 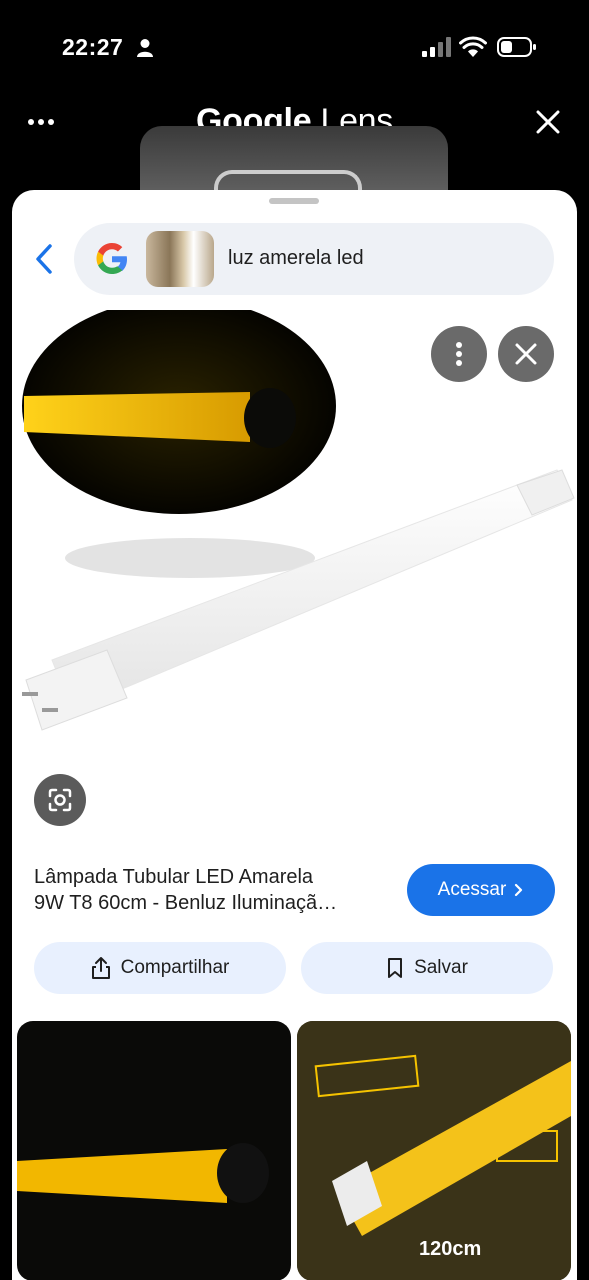 I want to click on lens-scan-icon, so click(x=60, y=800).